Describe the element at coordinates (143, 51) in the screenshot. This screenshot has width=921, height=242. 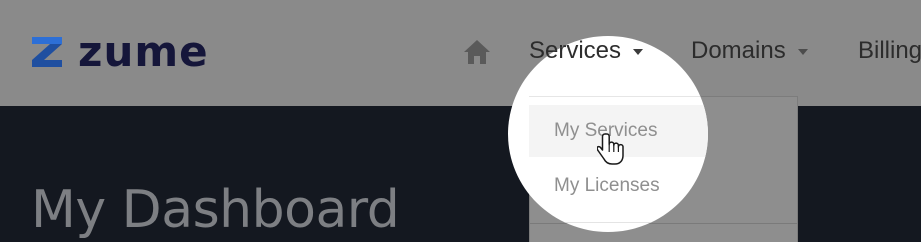
I see `brand-name: zume` at that location.